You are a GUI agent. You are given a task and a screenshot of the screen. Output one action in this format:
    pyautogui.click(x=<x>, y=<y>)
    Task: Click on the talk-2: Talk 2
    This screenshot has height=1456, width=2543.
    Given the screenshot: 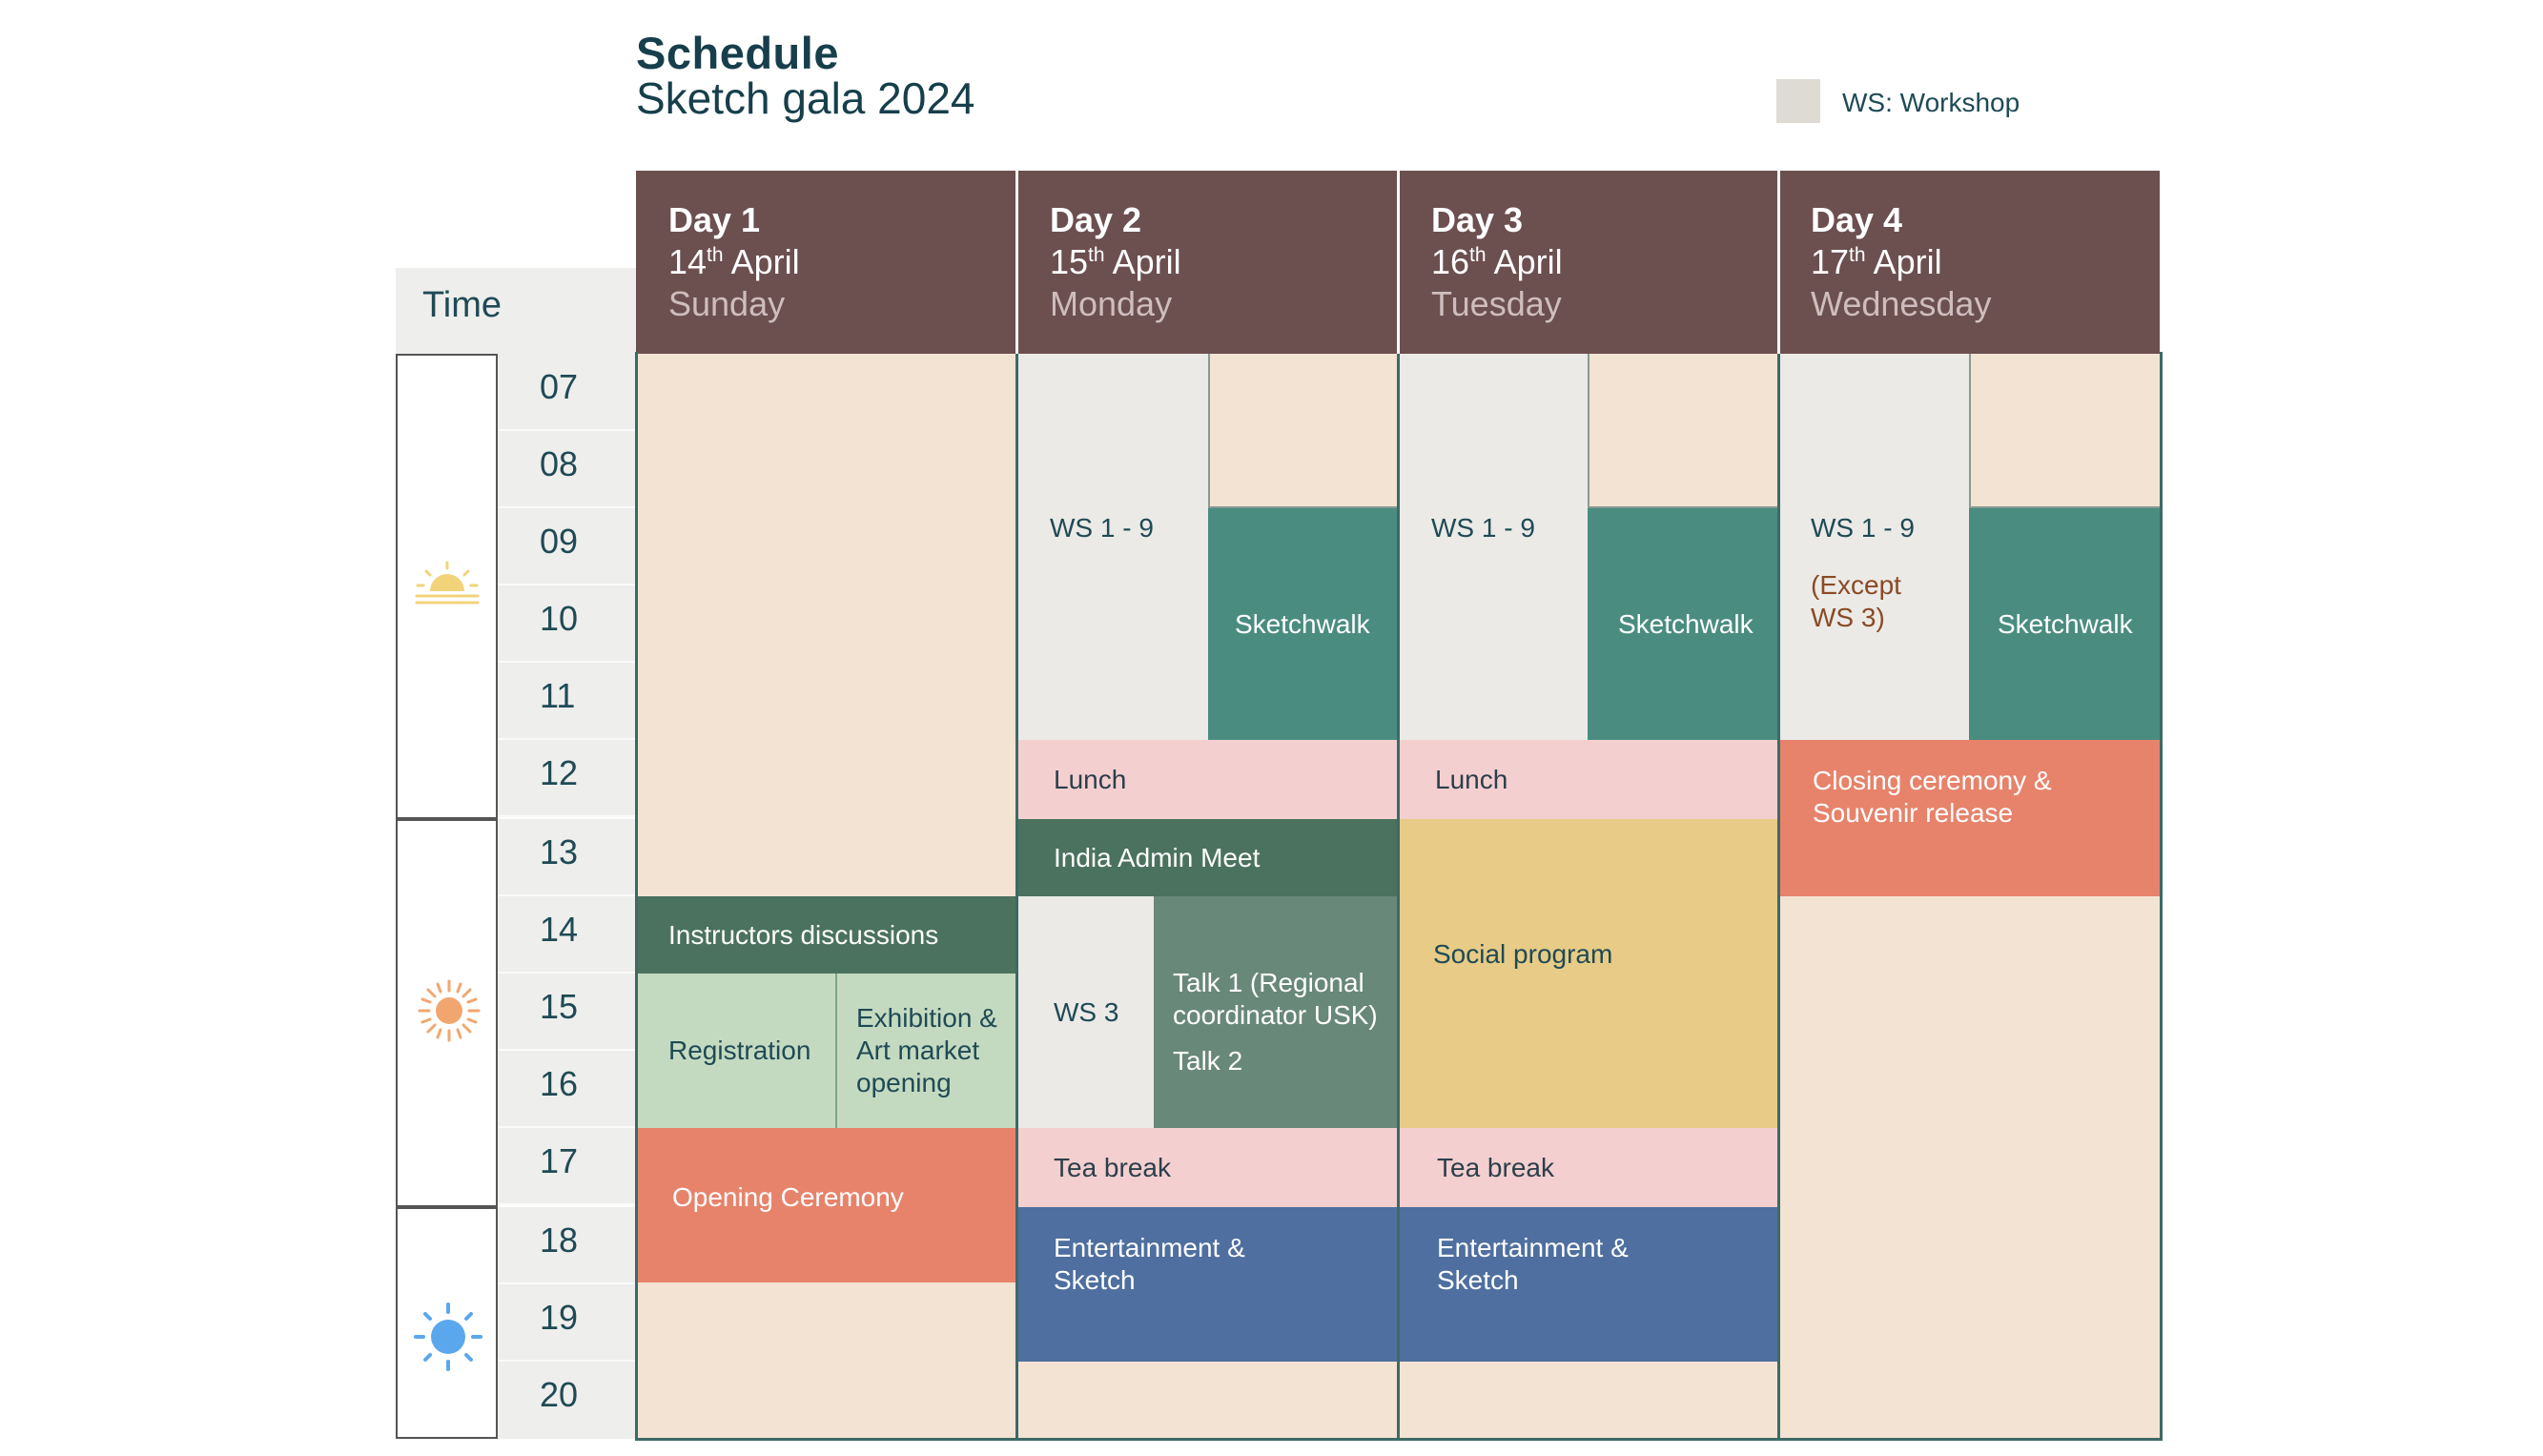 What is the action you would take?
    pyautogui.click(x=1208, y=1061)
    